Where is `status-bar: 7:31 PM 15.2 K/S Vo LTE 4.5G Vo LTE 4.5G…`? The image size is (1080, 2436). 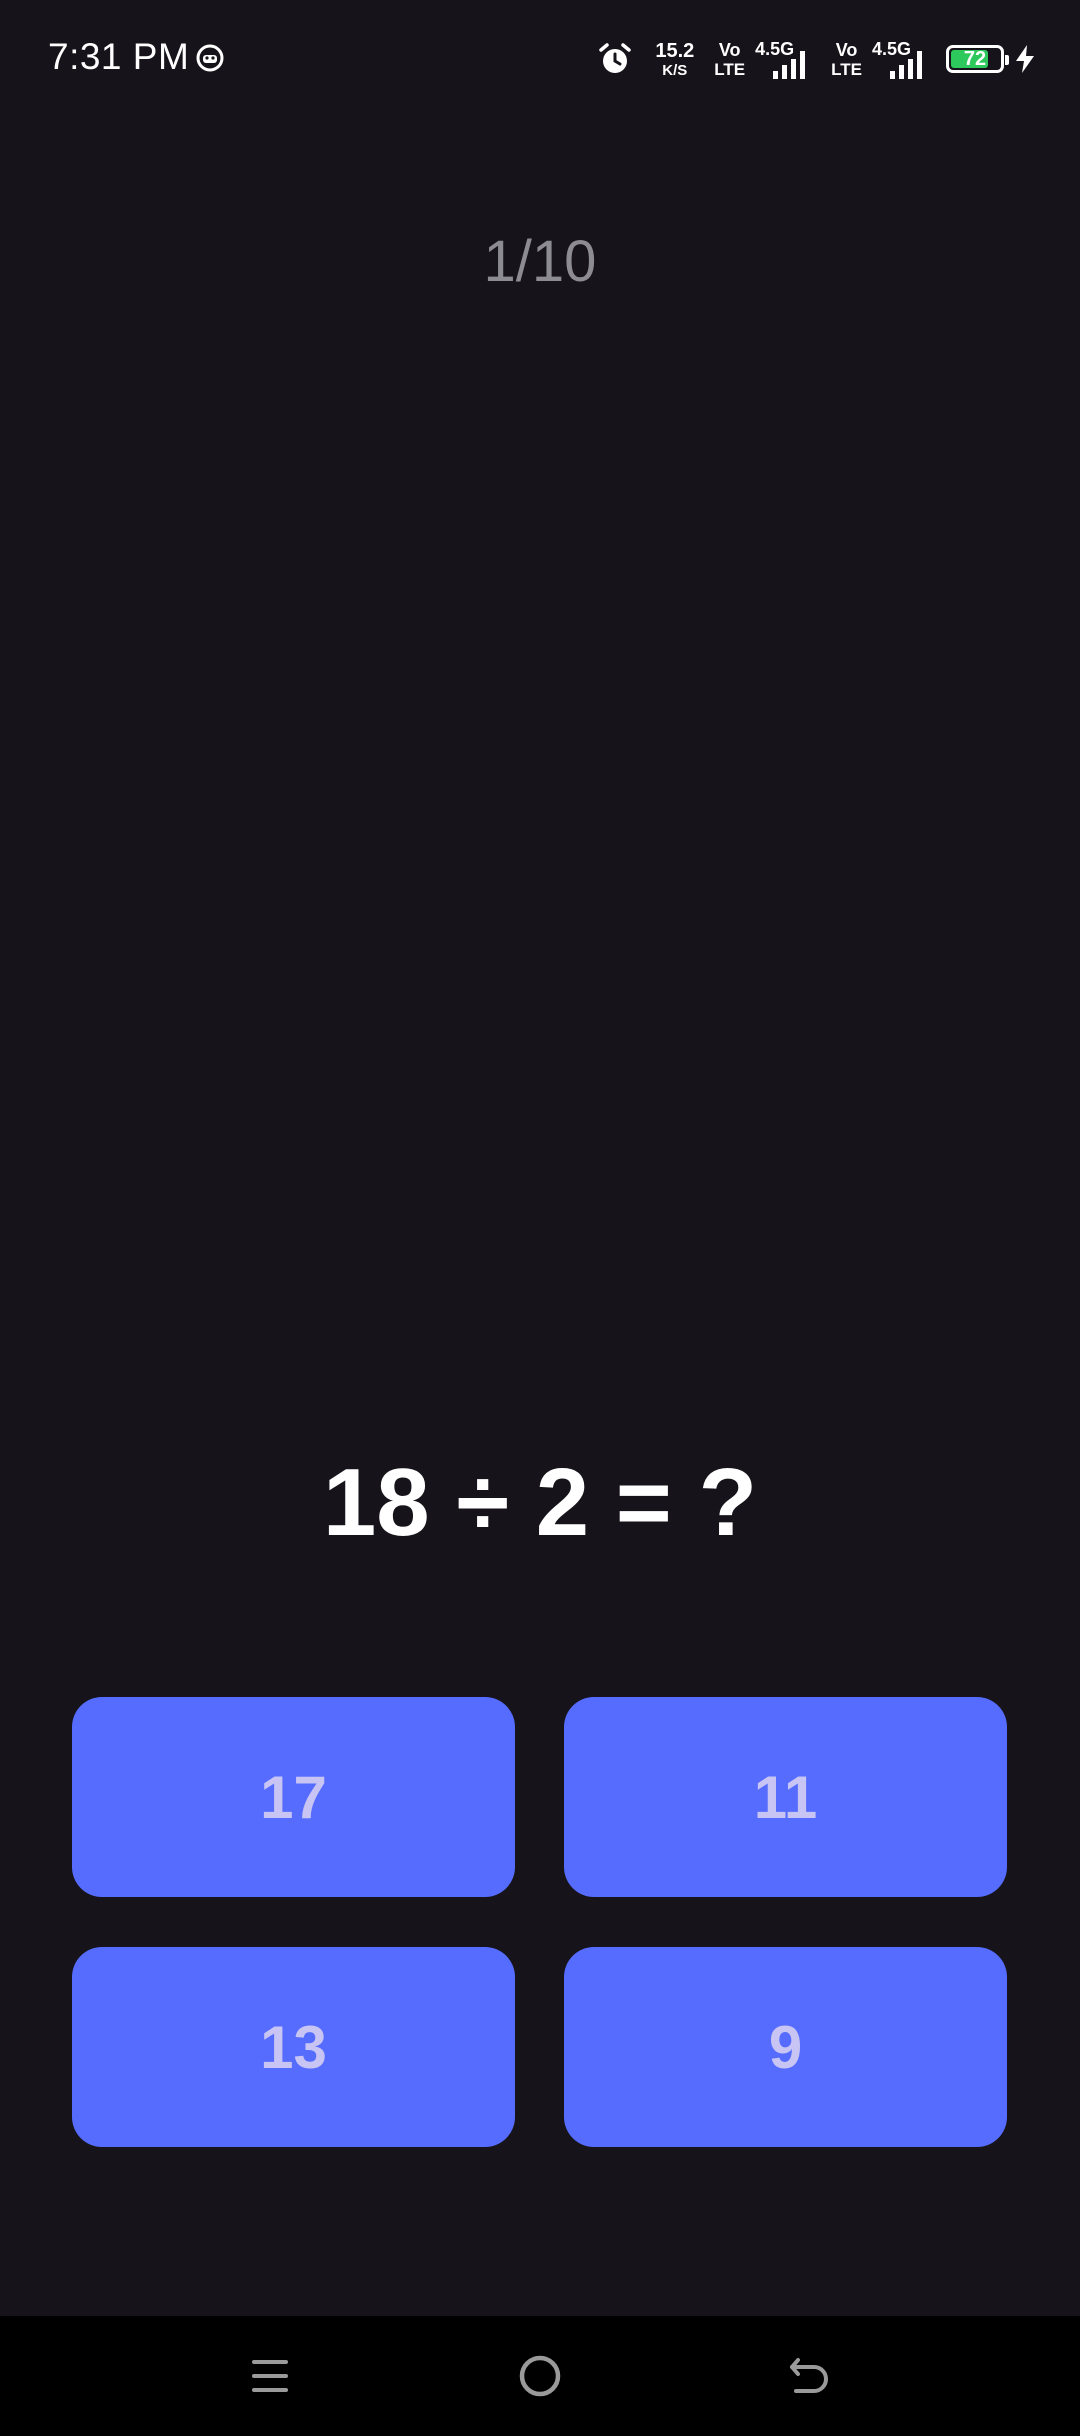
status-bar: 7:31 PM 15.2 K/S Vo LTE 4.5G Vo LTE 4.5G… is located at coordinates (540, 60).